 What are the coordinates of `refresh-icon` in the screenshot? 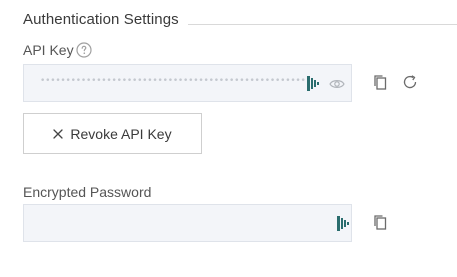 It's located at (410, 82).